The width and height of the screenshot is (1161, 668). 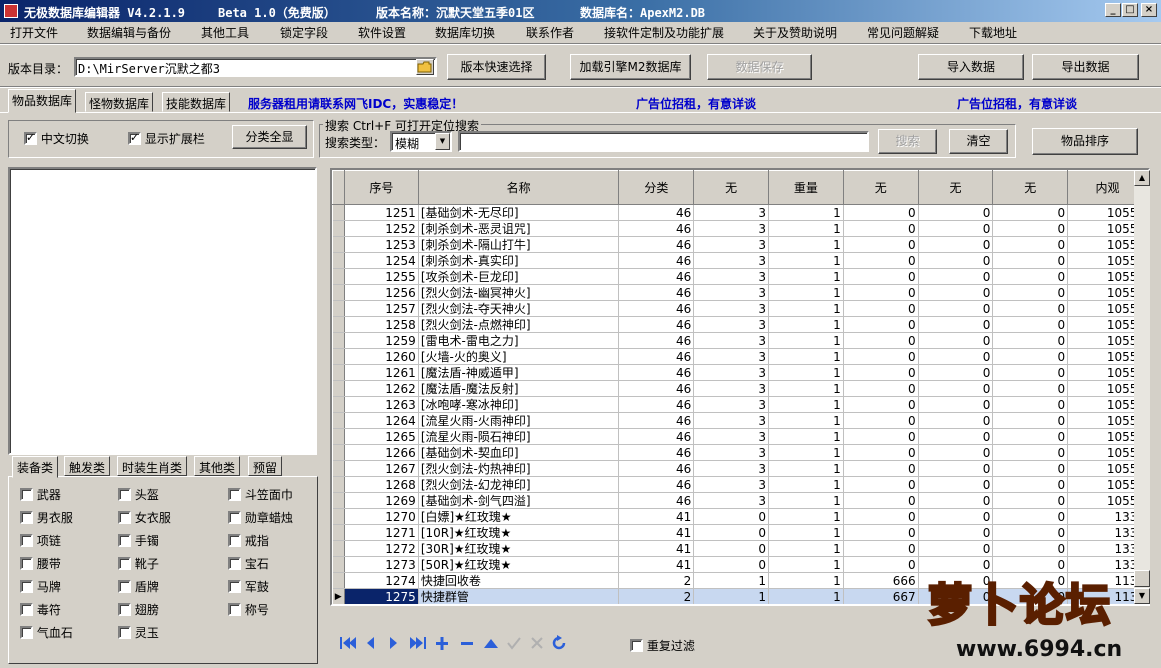 I want to click on table-cell: 1262, so click(x=381, y=388).